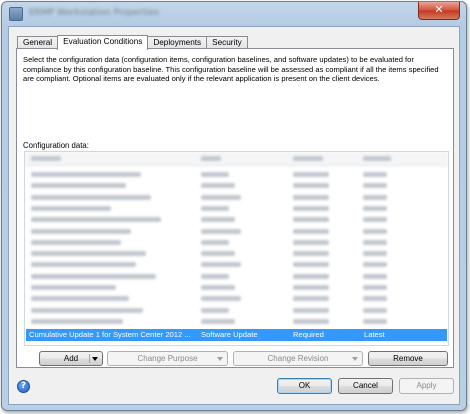 This screenshot has width=470, height=414. I want to click on item-type: Software Update, so click(229, 334).